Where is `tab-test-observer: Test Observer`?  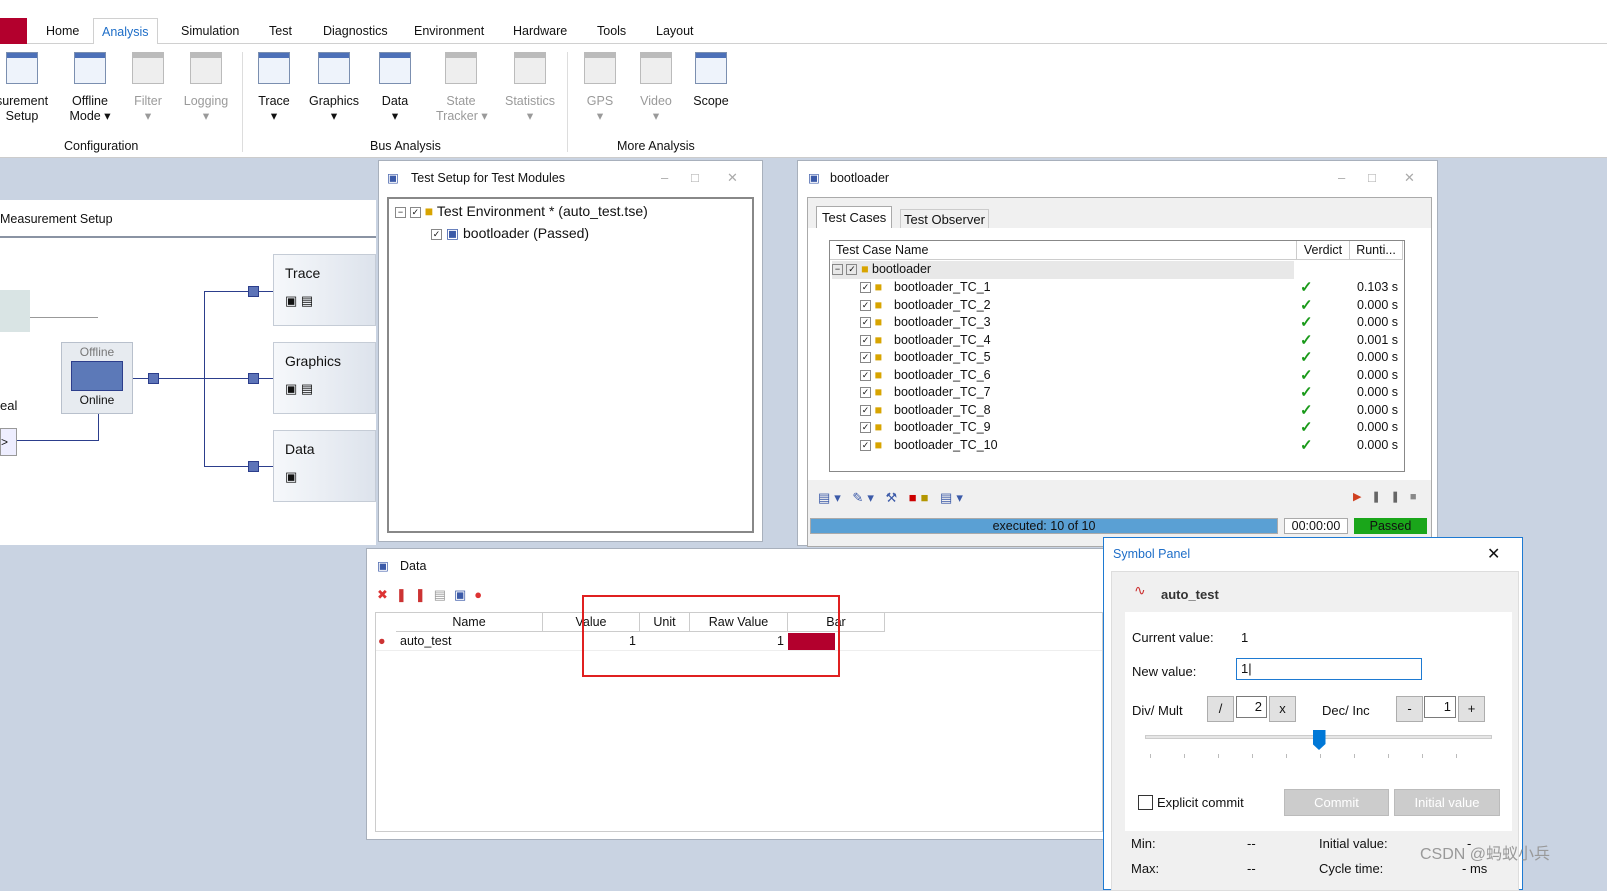
tab-test-observer: Test Observer is located at coordinates (944, 219).